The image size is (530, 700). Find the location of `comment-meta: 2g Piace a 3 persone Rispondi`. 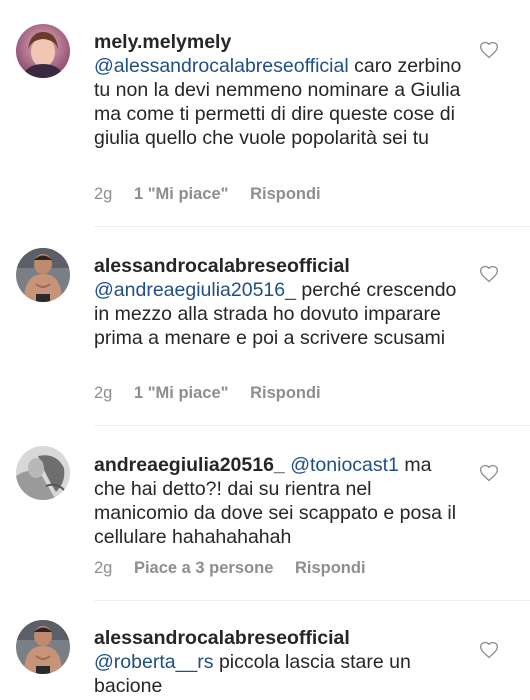

comment-meta: 2g Piace a 3 persone Rispondi is located at coordinates (238, 568).